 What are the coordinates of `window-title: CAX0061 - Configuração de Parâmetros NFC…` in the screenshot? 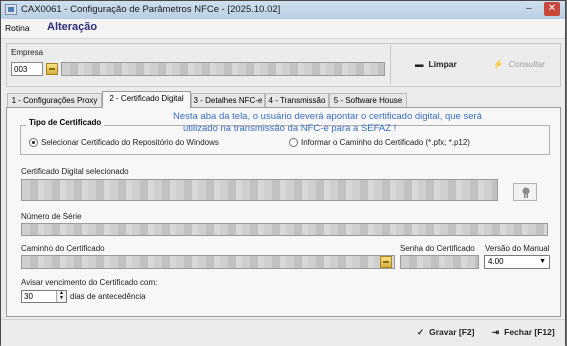 It's located at (151, 9).